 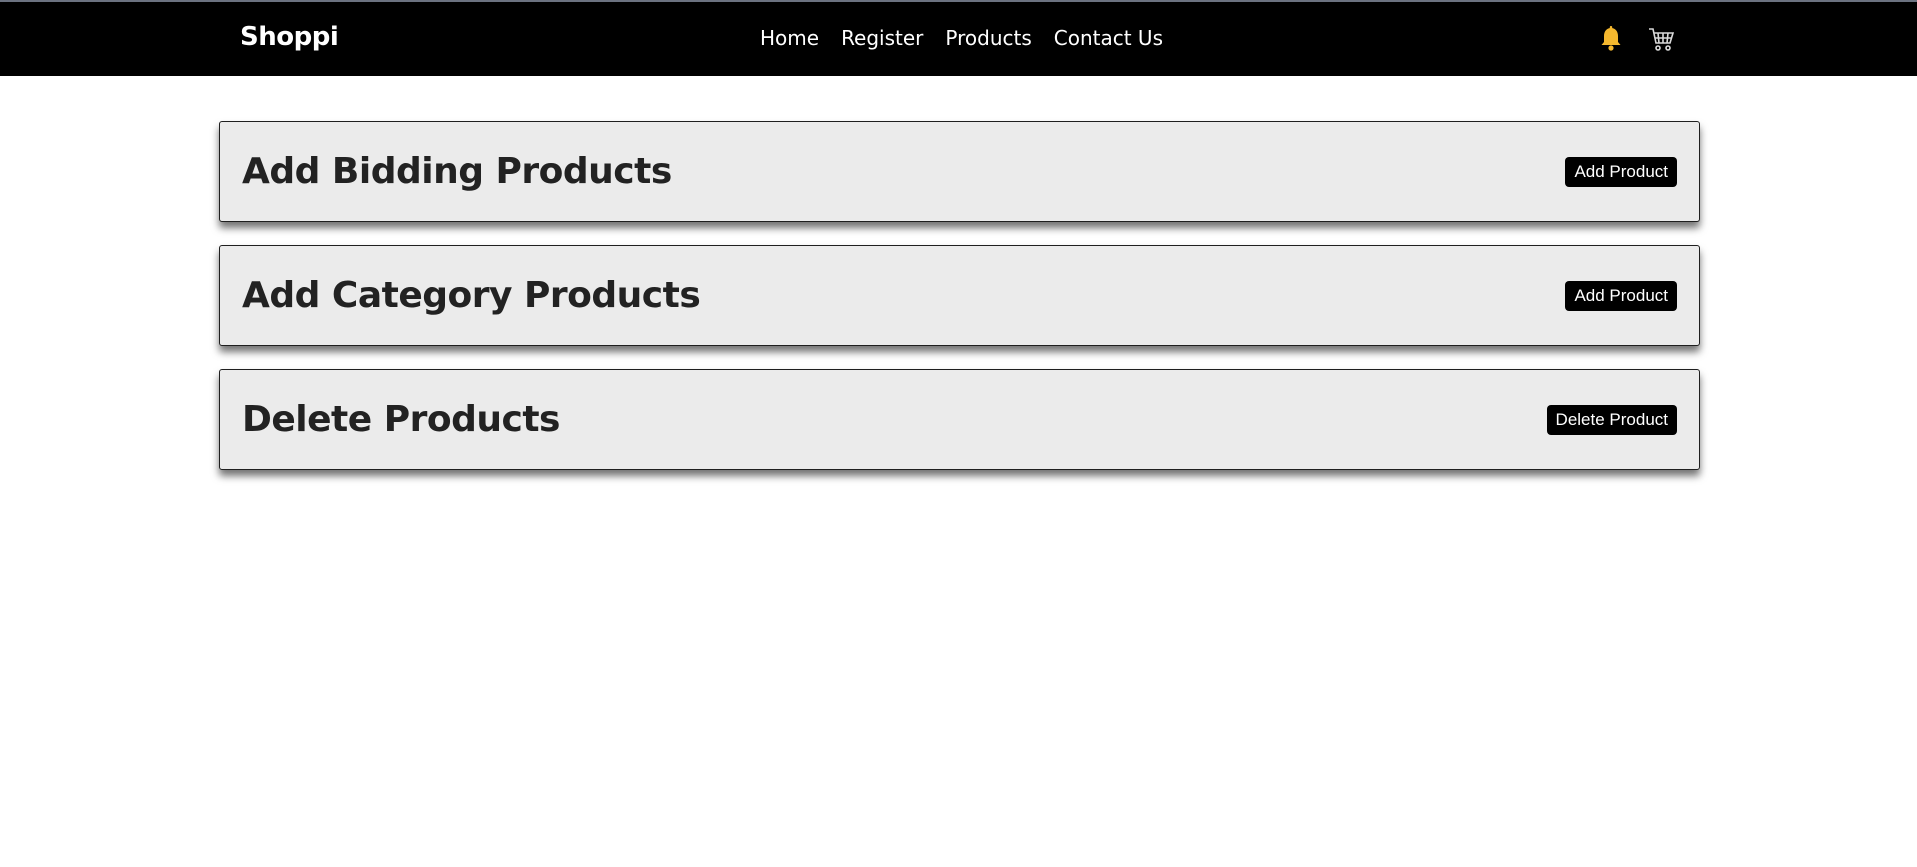 What do you see at coordinates (959, 295) in the screenshot?
I see `category-products-card: Add Category Products Add Product` at bounding box center [959, 295].